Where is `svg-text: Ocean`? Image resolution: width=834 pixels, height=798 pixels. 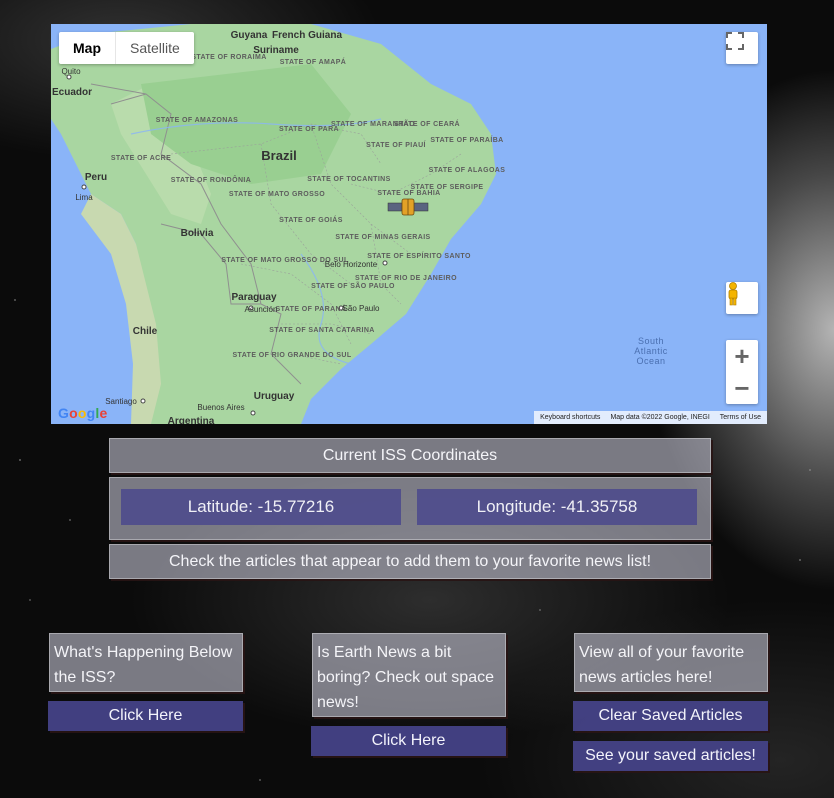
svg-text: Ocean is located at coordinates (650, 361).